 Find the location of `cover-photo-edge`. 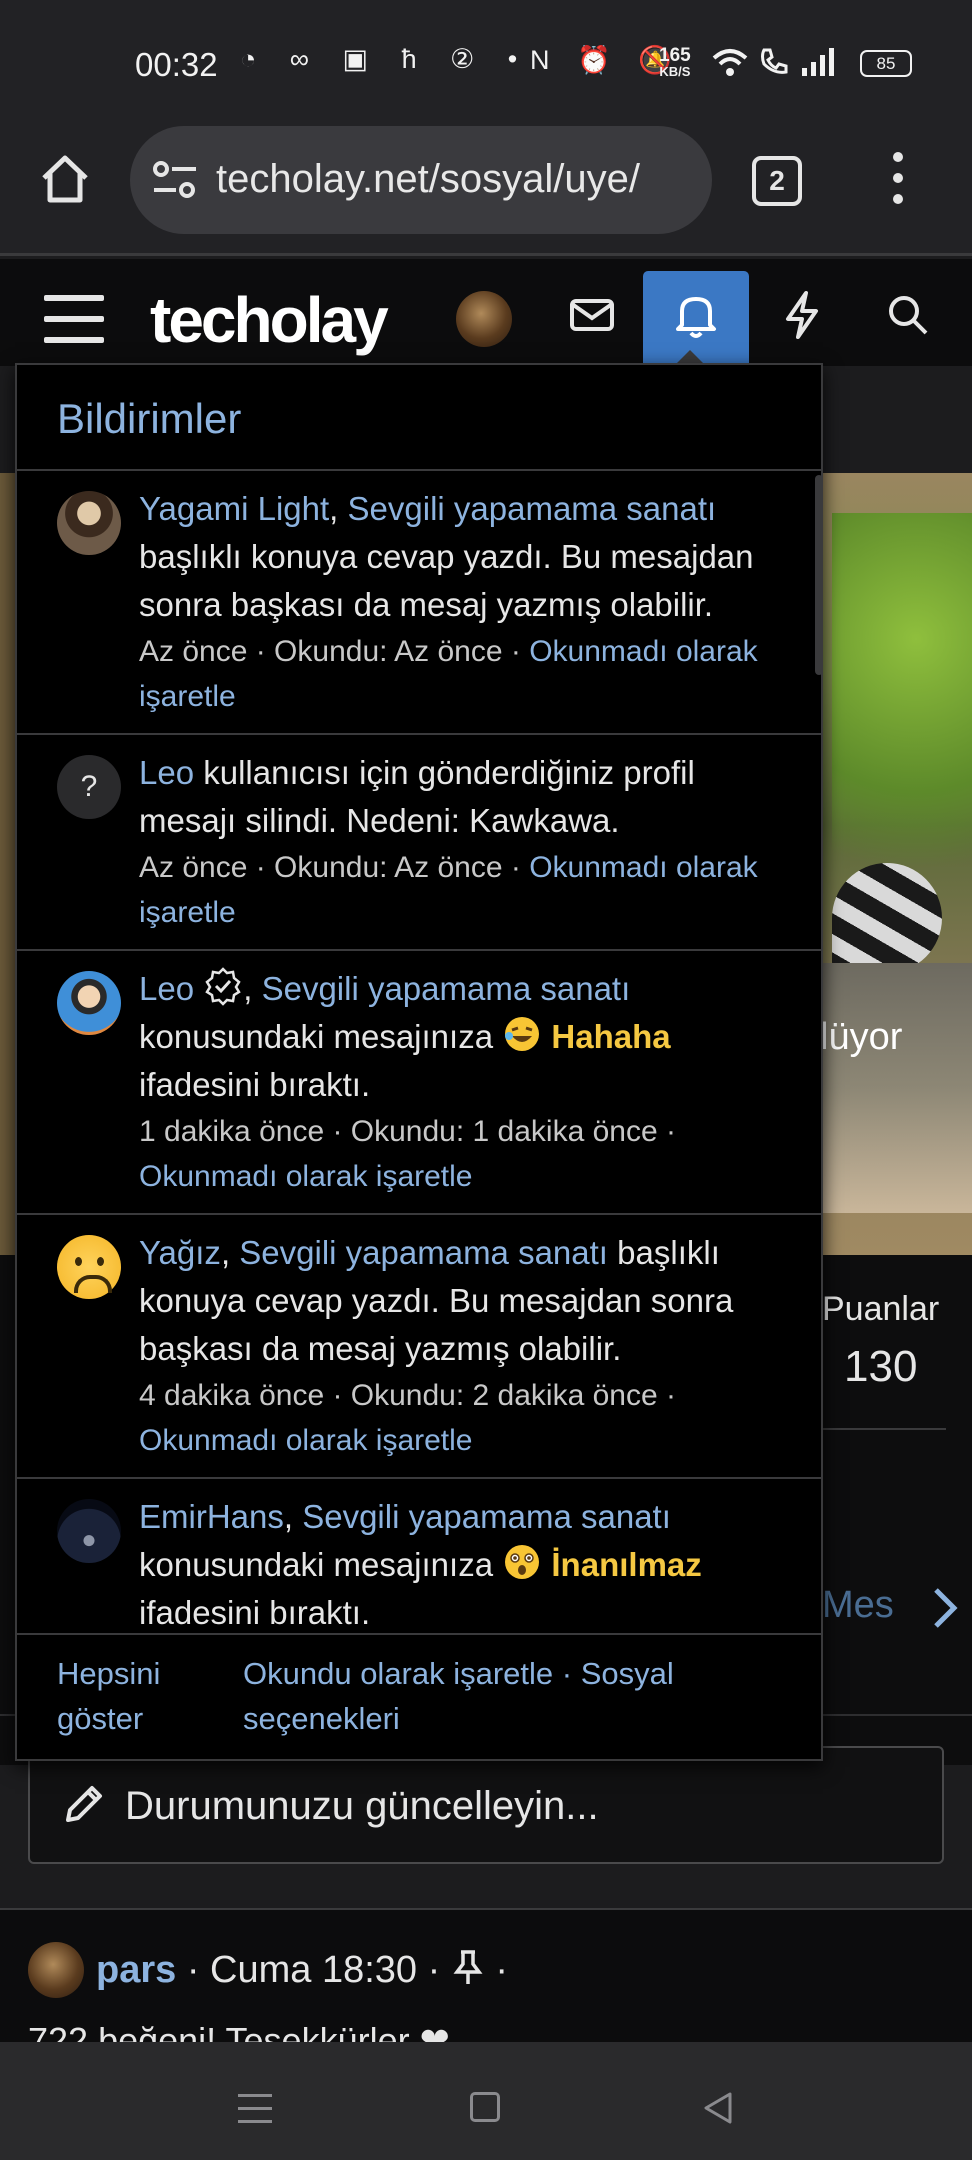

cover-photo-edge is located at coordinates (8, 864).